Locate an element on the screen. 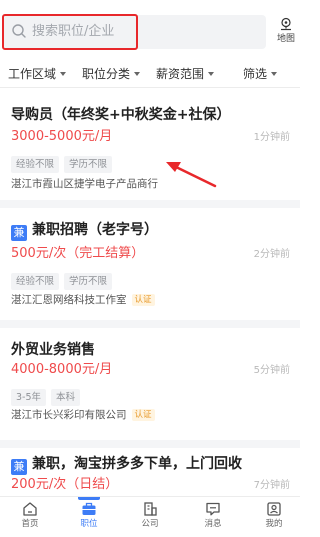 This screenshot has width=320, height=537. filter-category-label: 职位分类 is located at coordinates (106, 74).